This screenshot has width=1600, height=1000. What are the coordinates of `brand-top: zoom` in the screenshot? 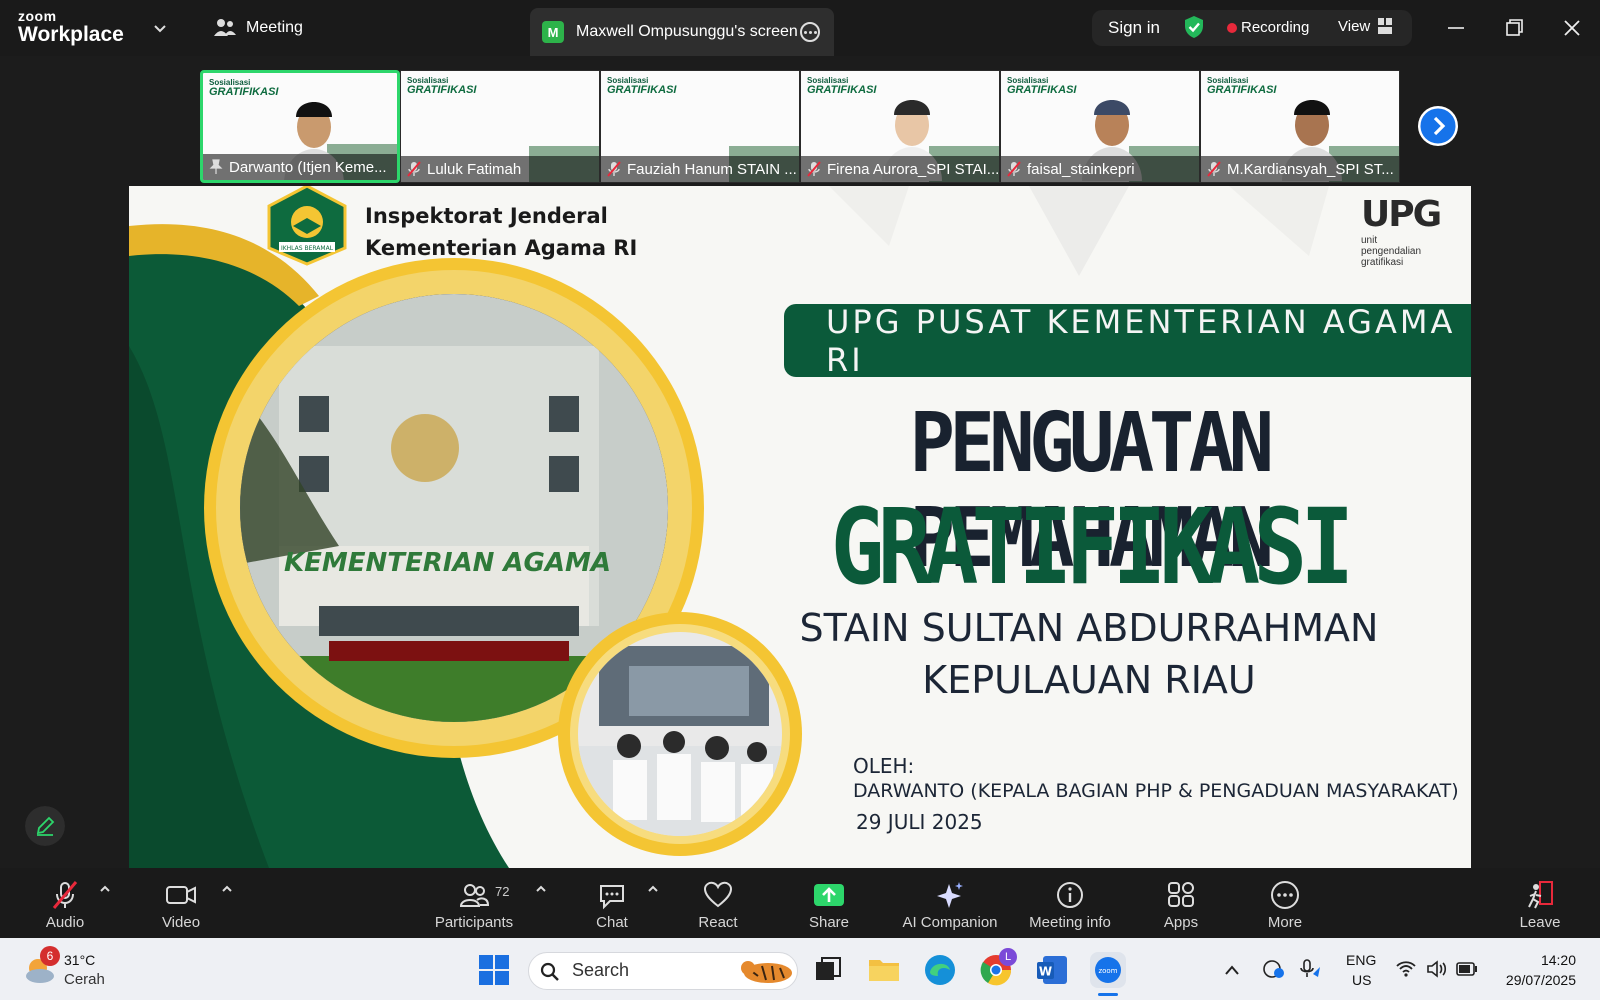 It's located at (37, 16).